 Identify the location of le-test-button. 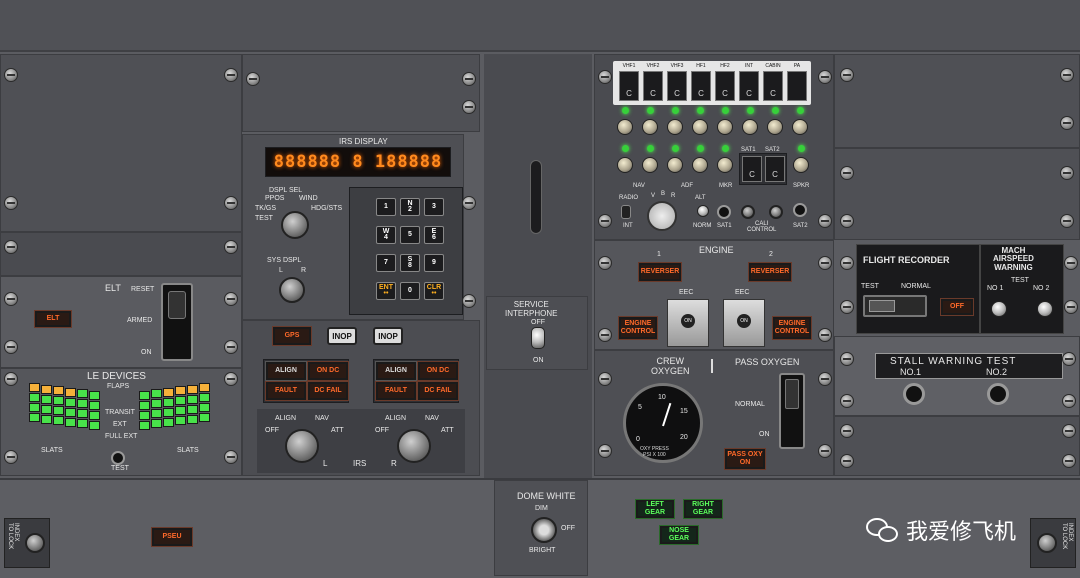
(118, 458).